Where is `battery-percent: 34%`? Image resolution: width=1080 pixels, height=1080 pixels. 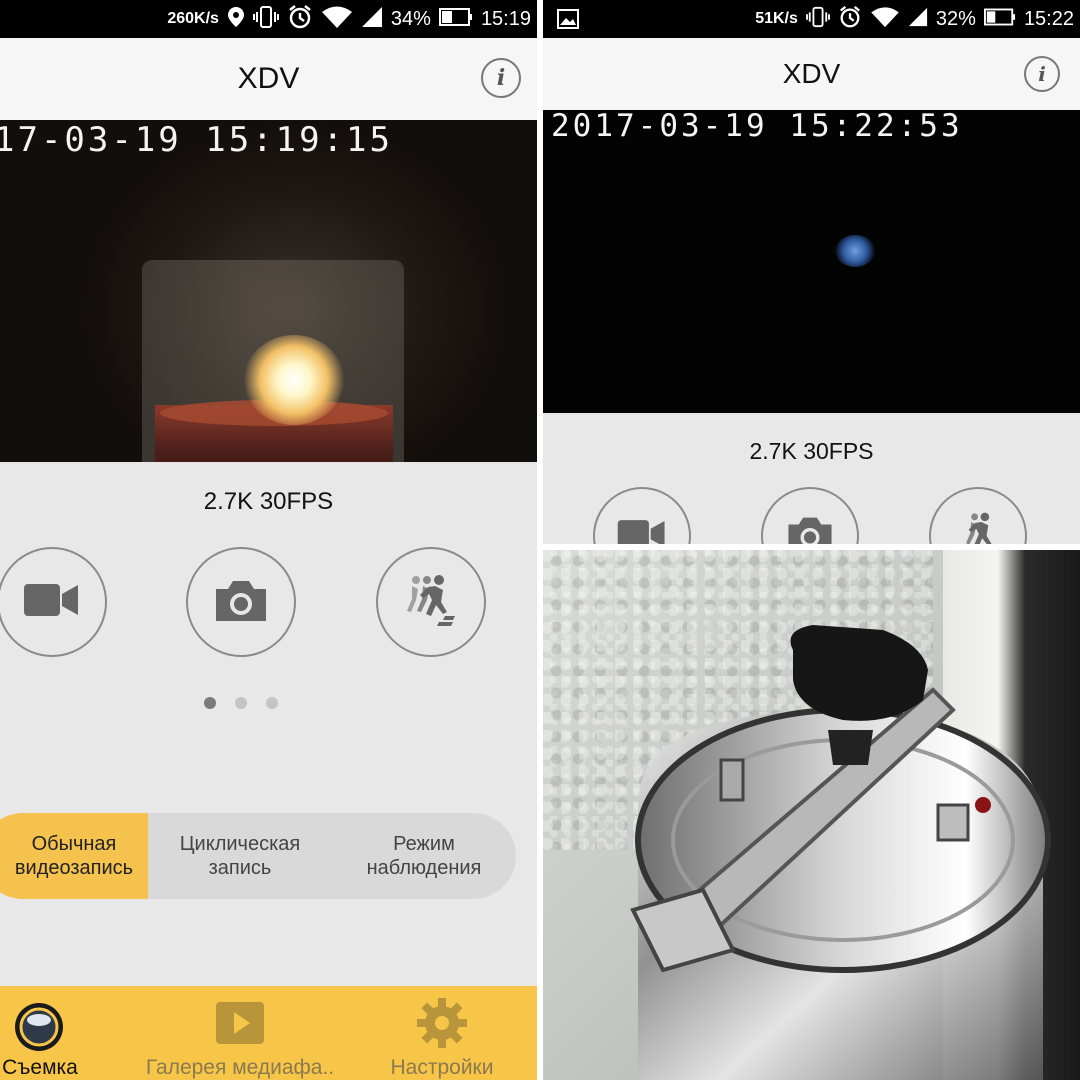
battery-percent: 34% is located at coordinates (410, 18).